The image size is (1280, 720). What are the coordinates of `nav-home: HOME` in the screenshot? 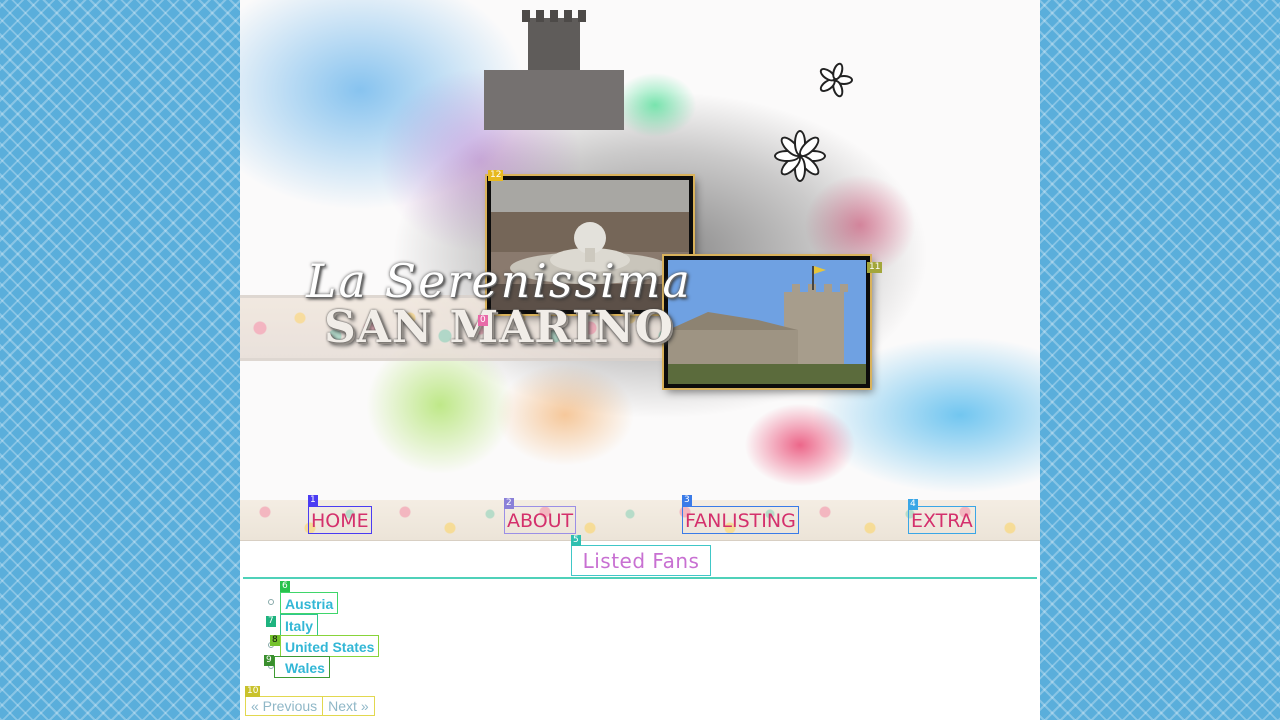 It's located at (340, 520).